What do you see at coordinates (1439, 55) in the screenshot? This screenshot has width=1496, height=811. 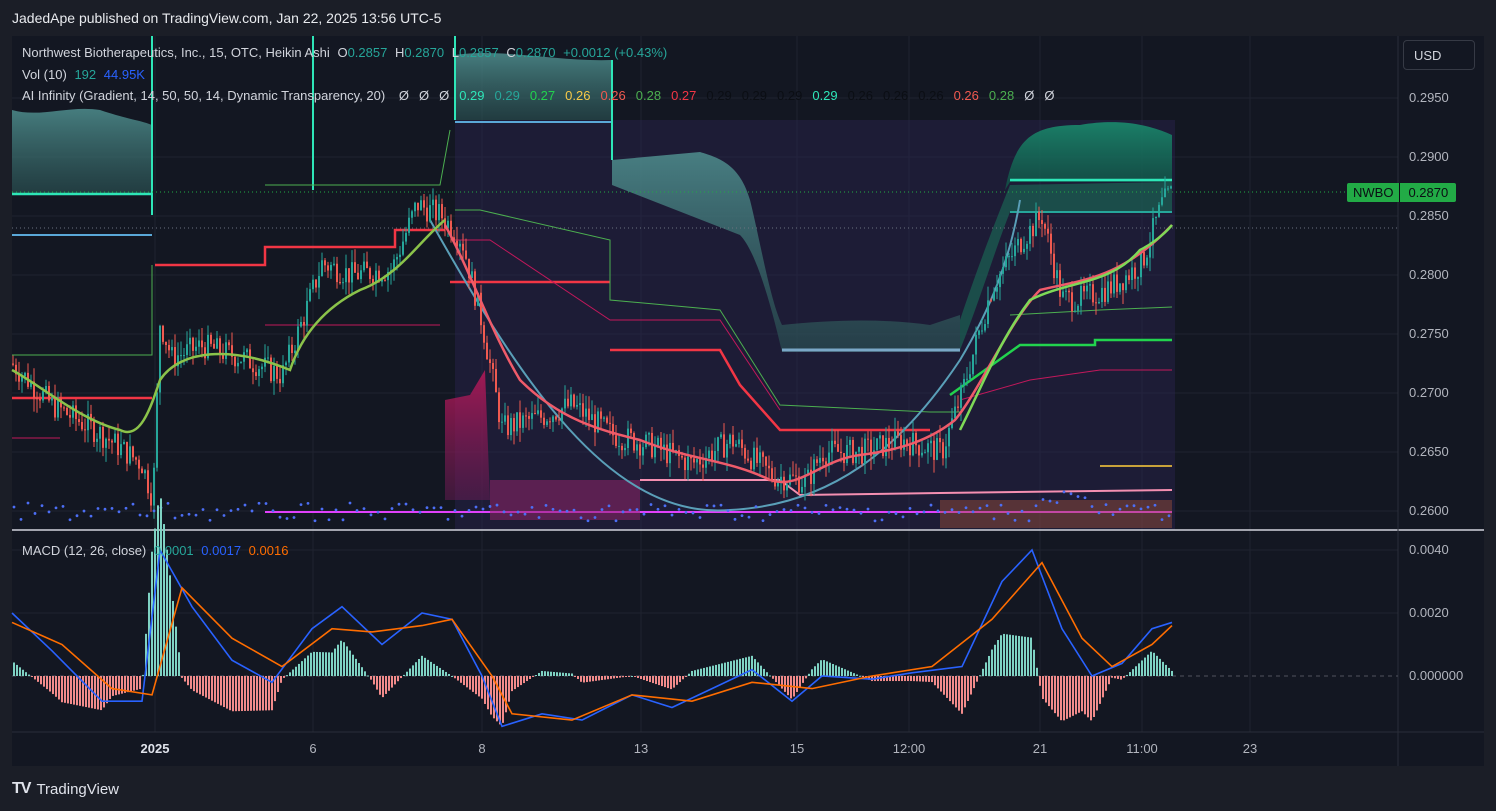 I see `currency-button: USD` at bounding box center [1439, 55].